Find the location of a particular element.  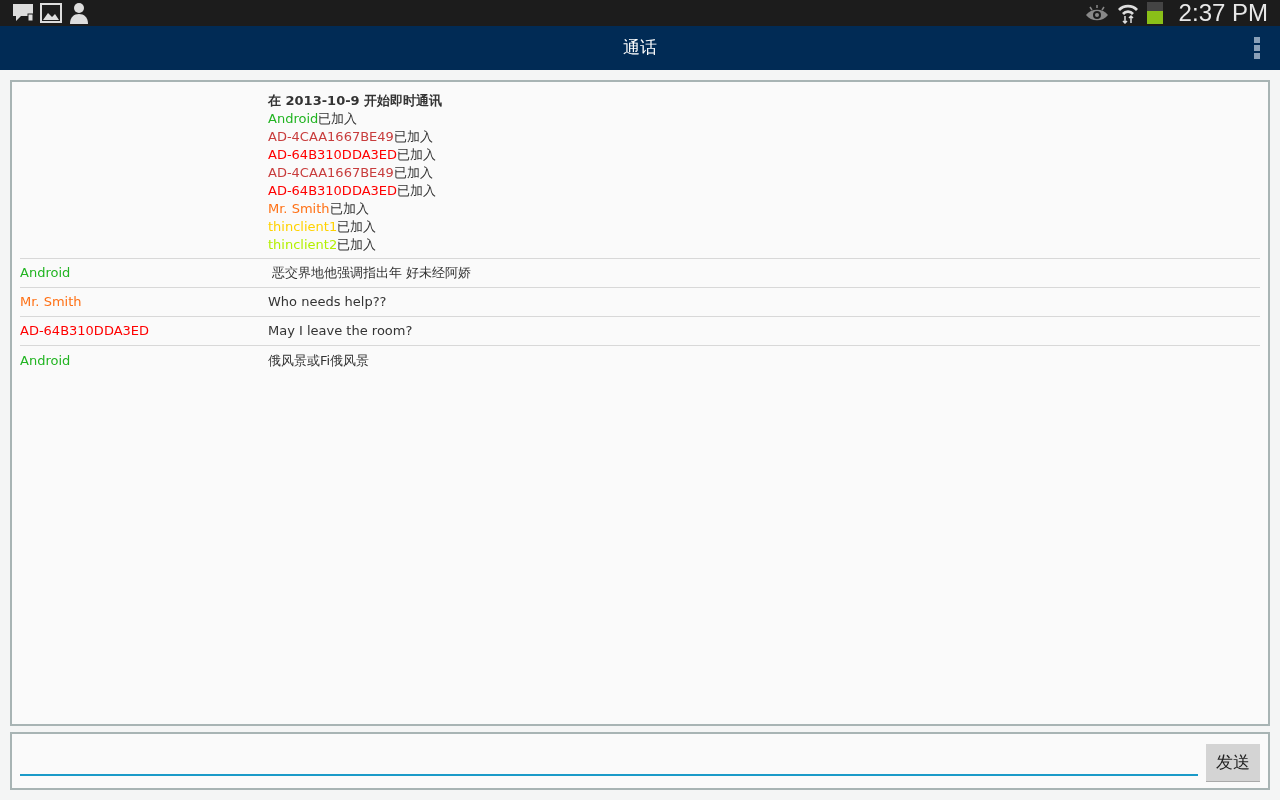

image-icon is located at coordinates (51, 13).